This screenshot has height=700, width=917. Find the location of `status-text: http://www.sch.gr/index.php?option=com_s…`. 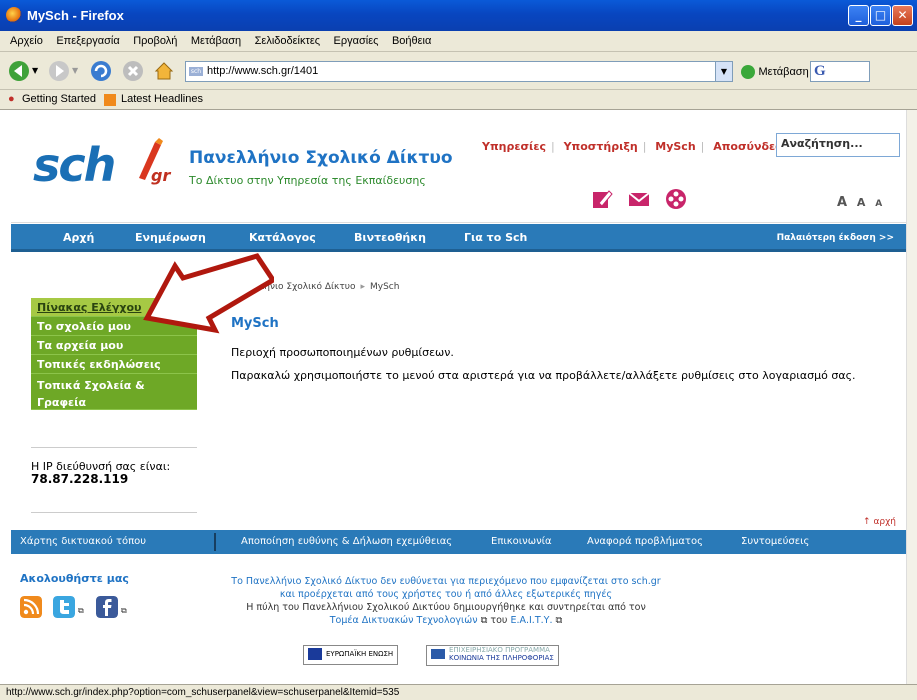

status-text: http://www.sch.gr/index.php?option=com_s… is located at coordinates (203, 692).